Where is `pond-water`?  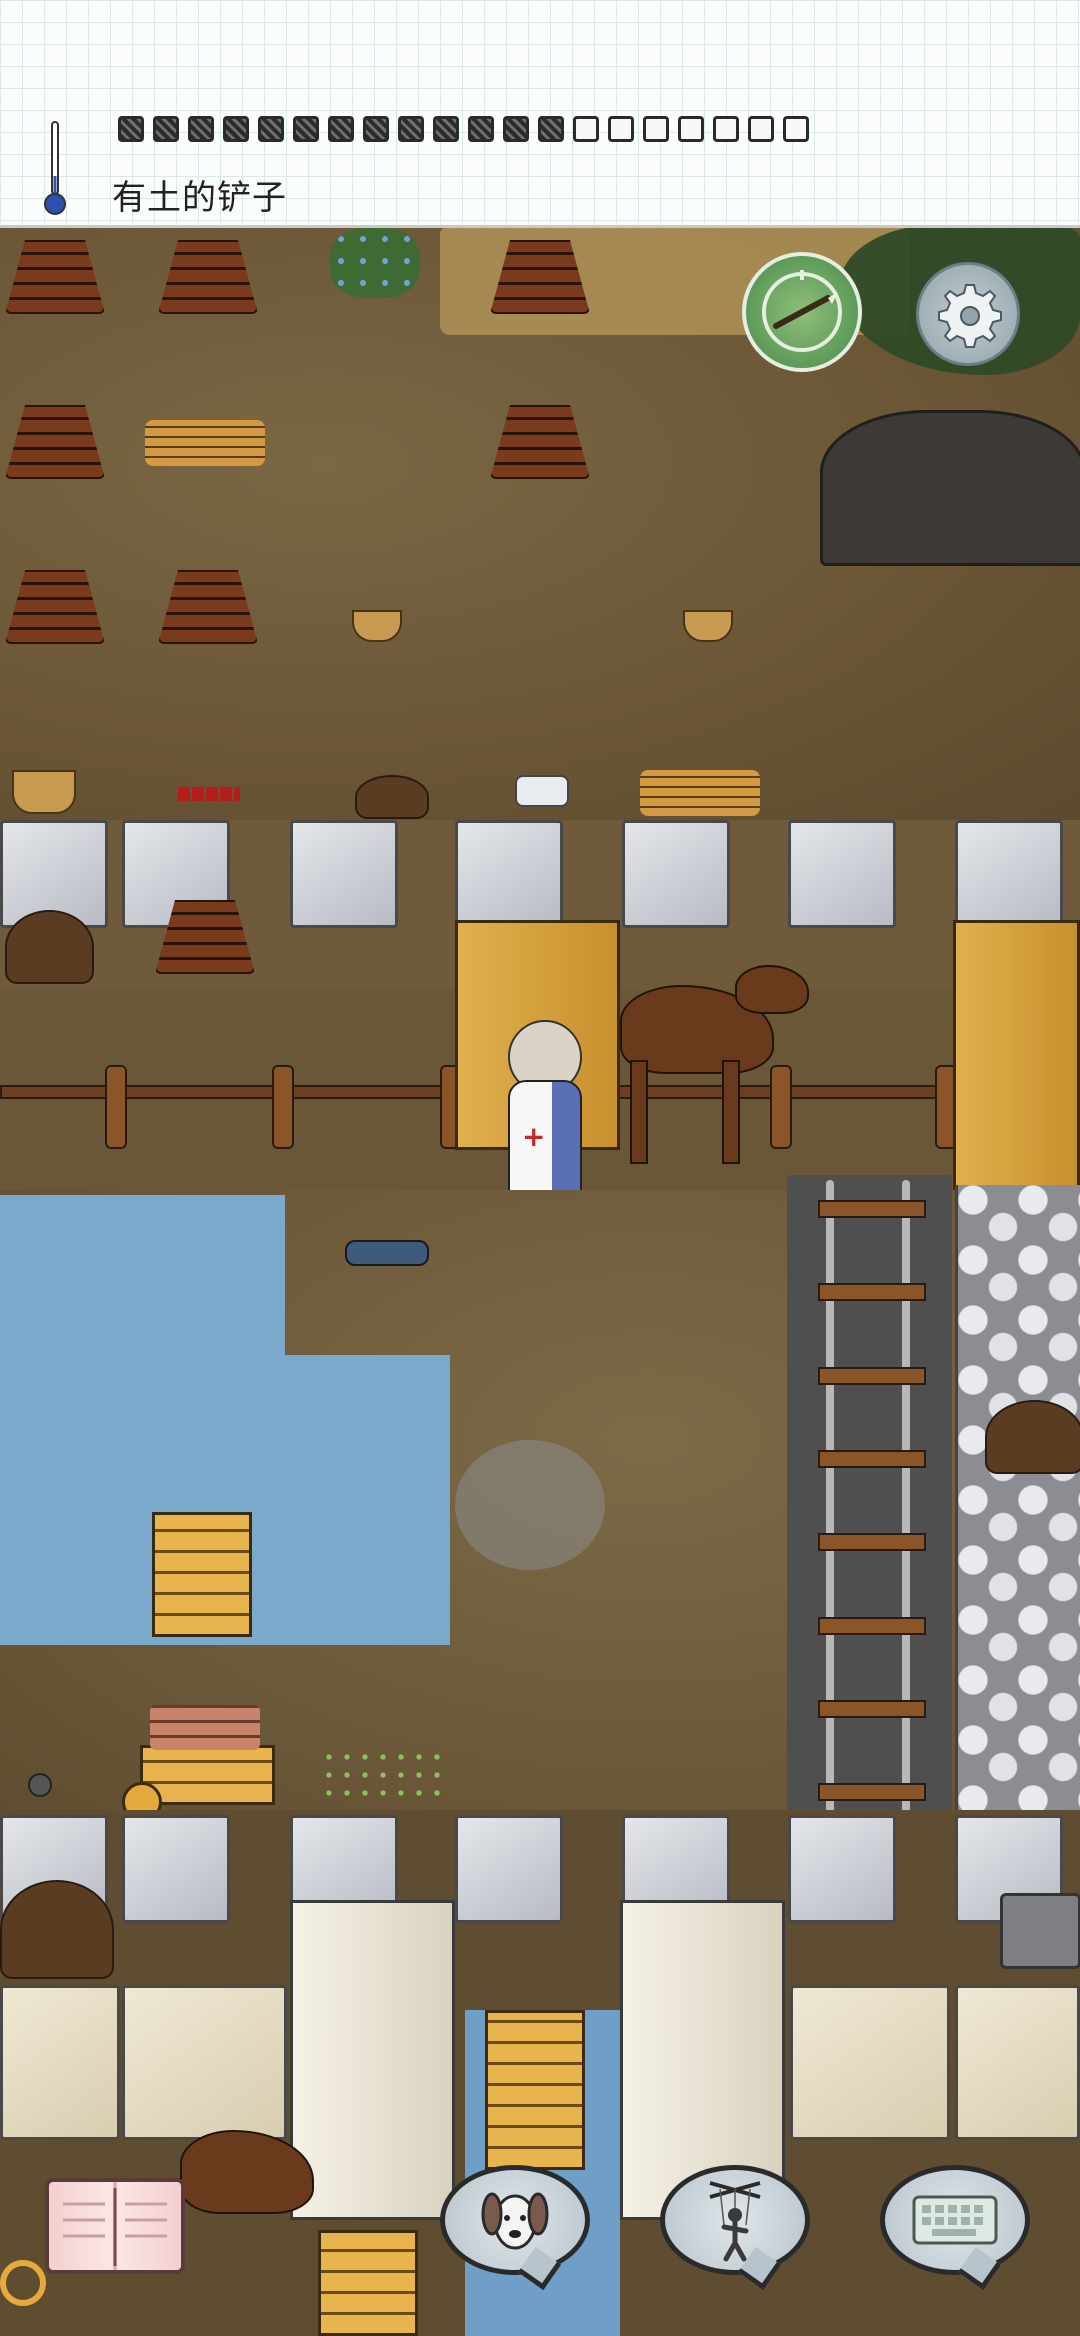
pond-water is located at coordinates (367, 1500).